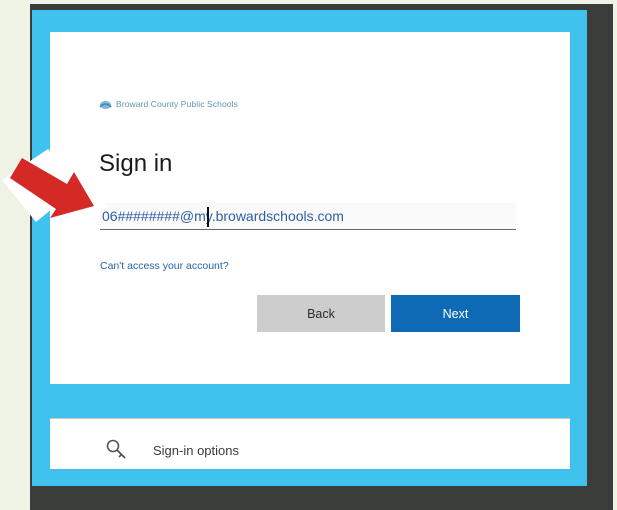  Describe the element at coordinates (116, 449) in the screenshot. I see `key-search-icon` at that location.